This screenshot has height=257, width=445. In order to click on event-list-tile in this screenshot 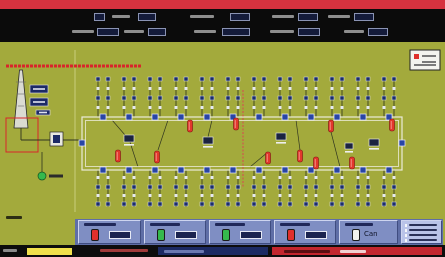, I will do `click(421, 232)`.